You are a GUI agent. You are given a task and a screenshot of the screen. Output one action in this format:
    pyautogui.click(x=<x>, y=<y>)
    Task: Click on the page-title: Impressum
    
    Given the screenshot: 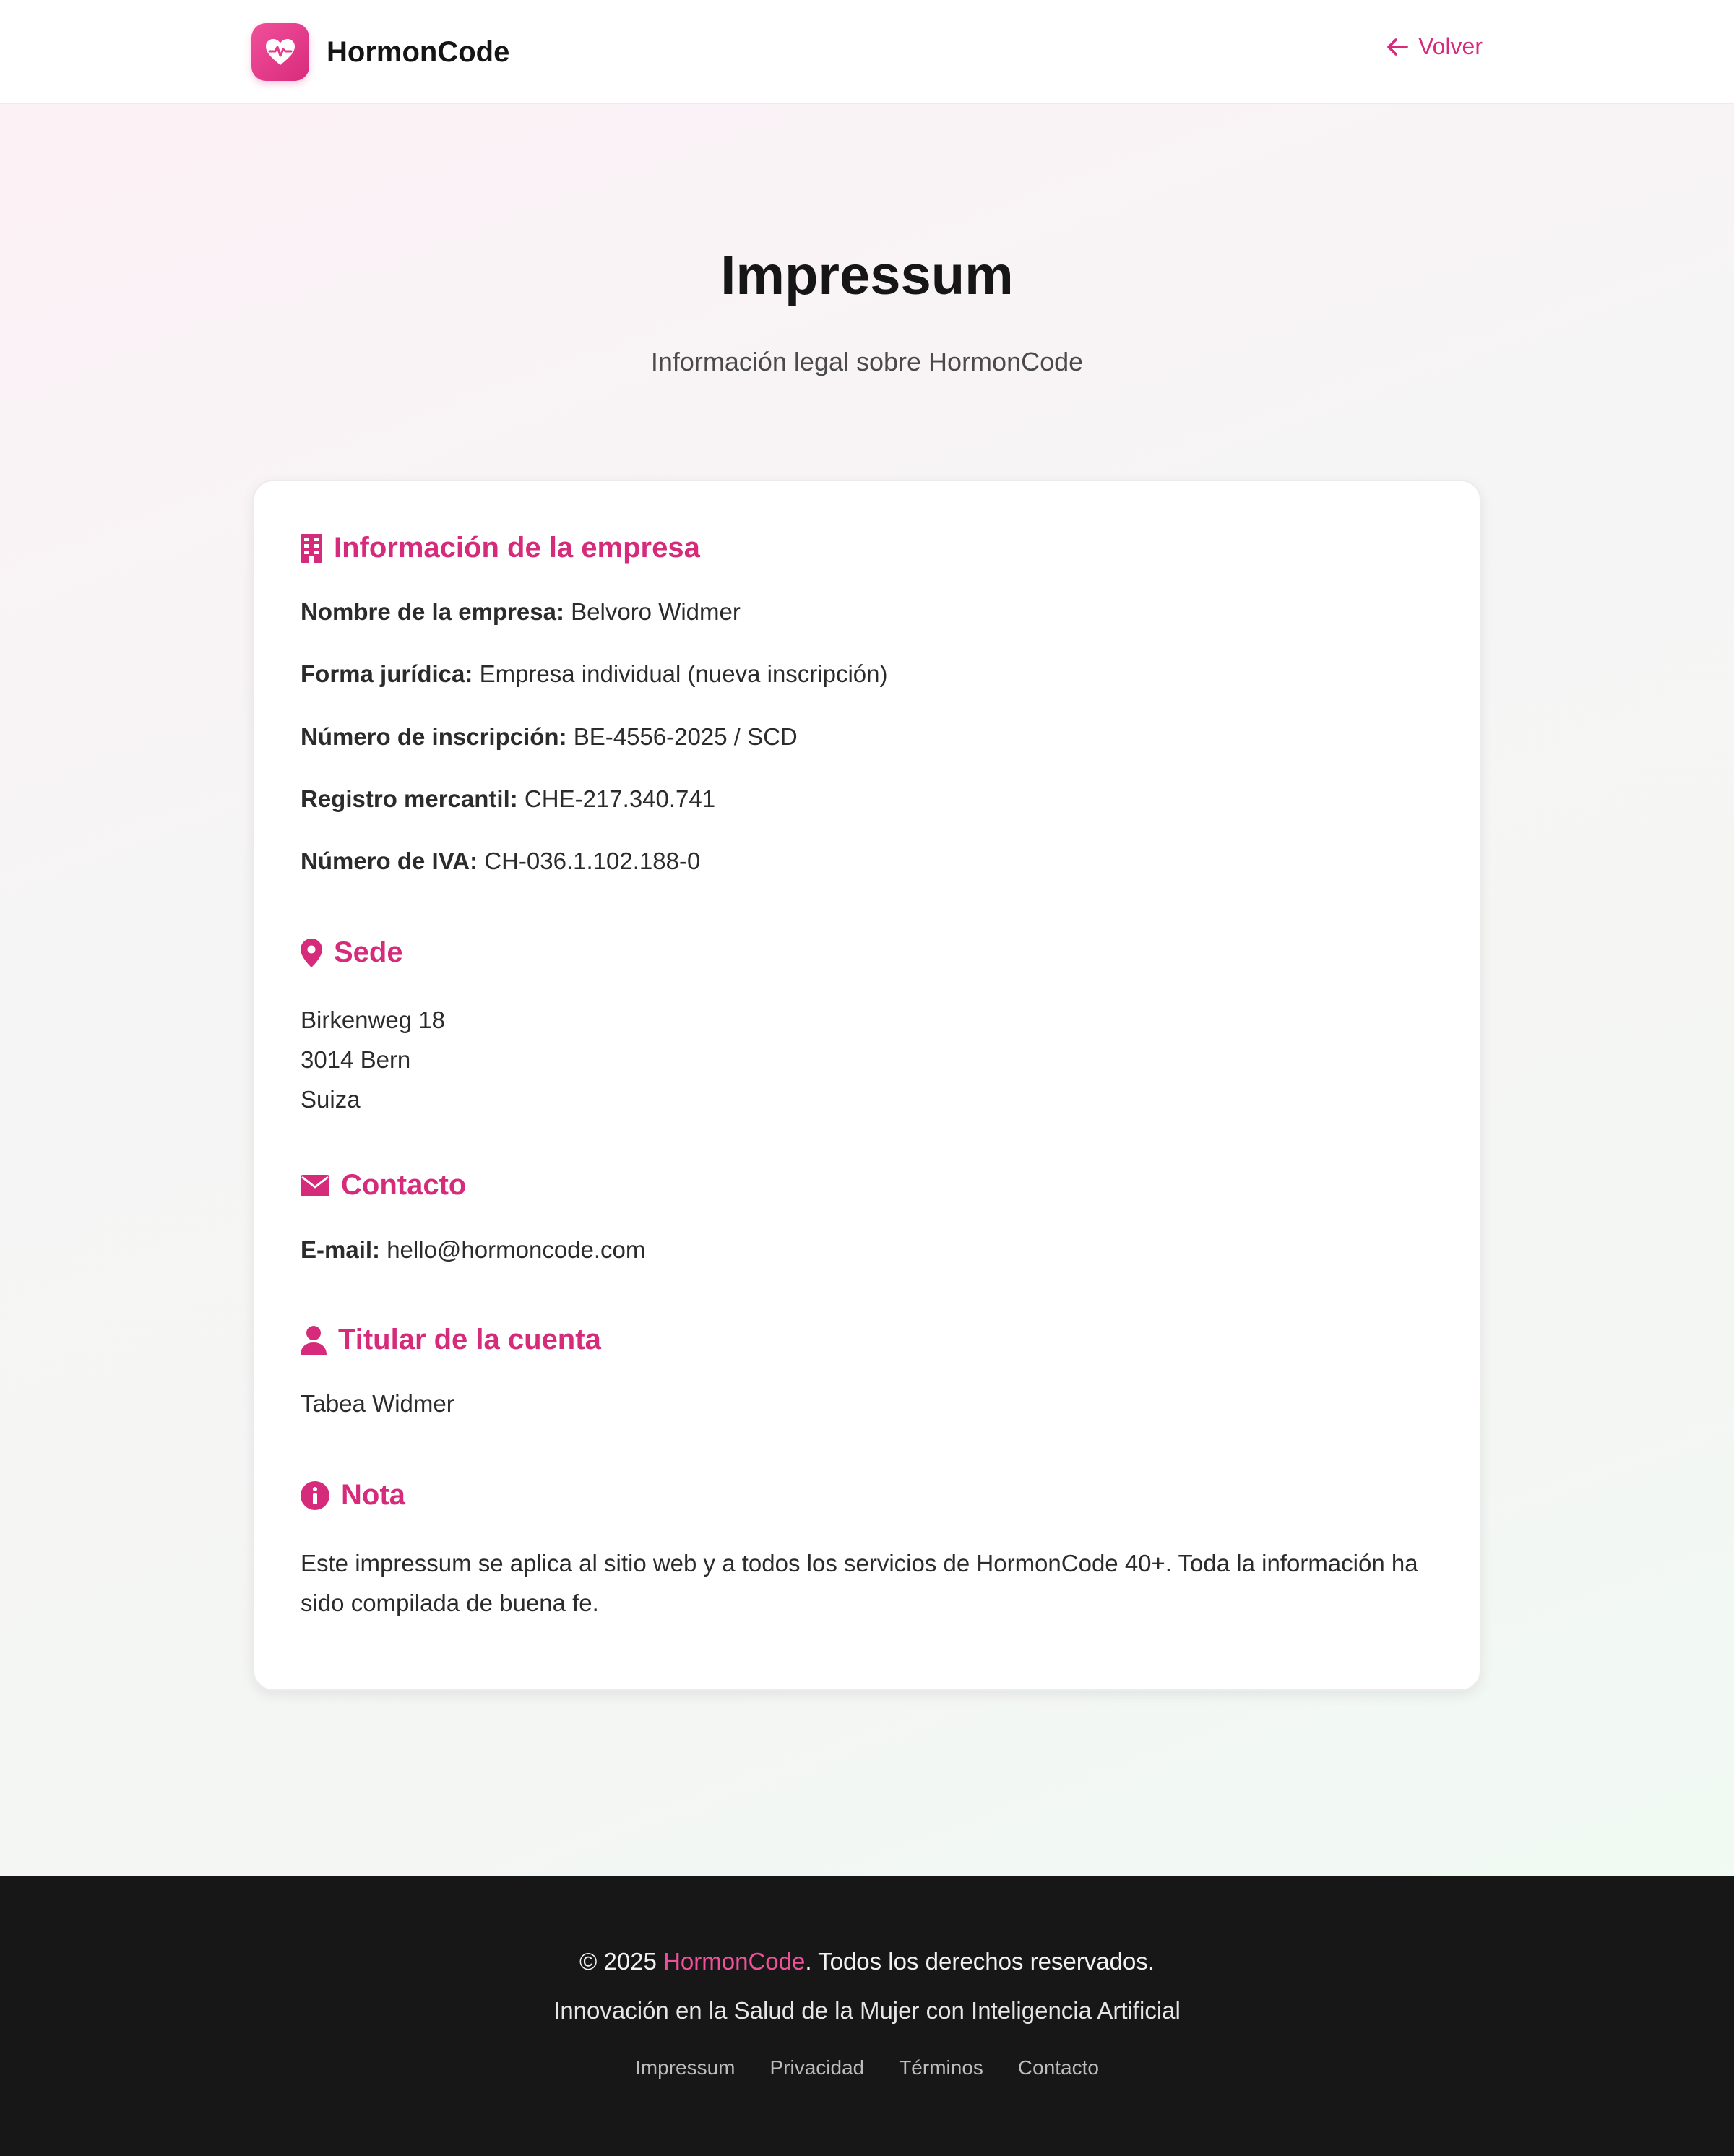 What is the action you would take?
    pyautogui.click(x=867, y=275)
    